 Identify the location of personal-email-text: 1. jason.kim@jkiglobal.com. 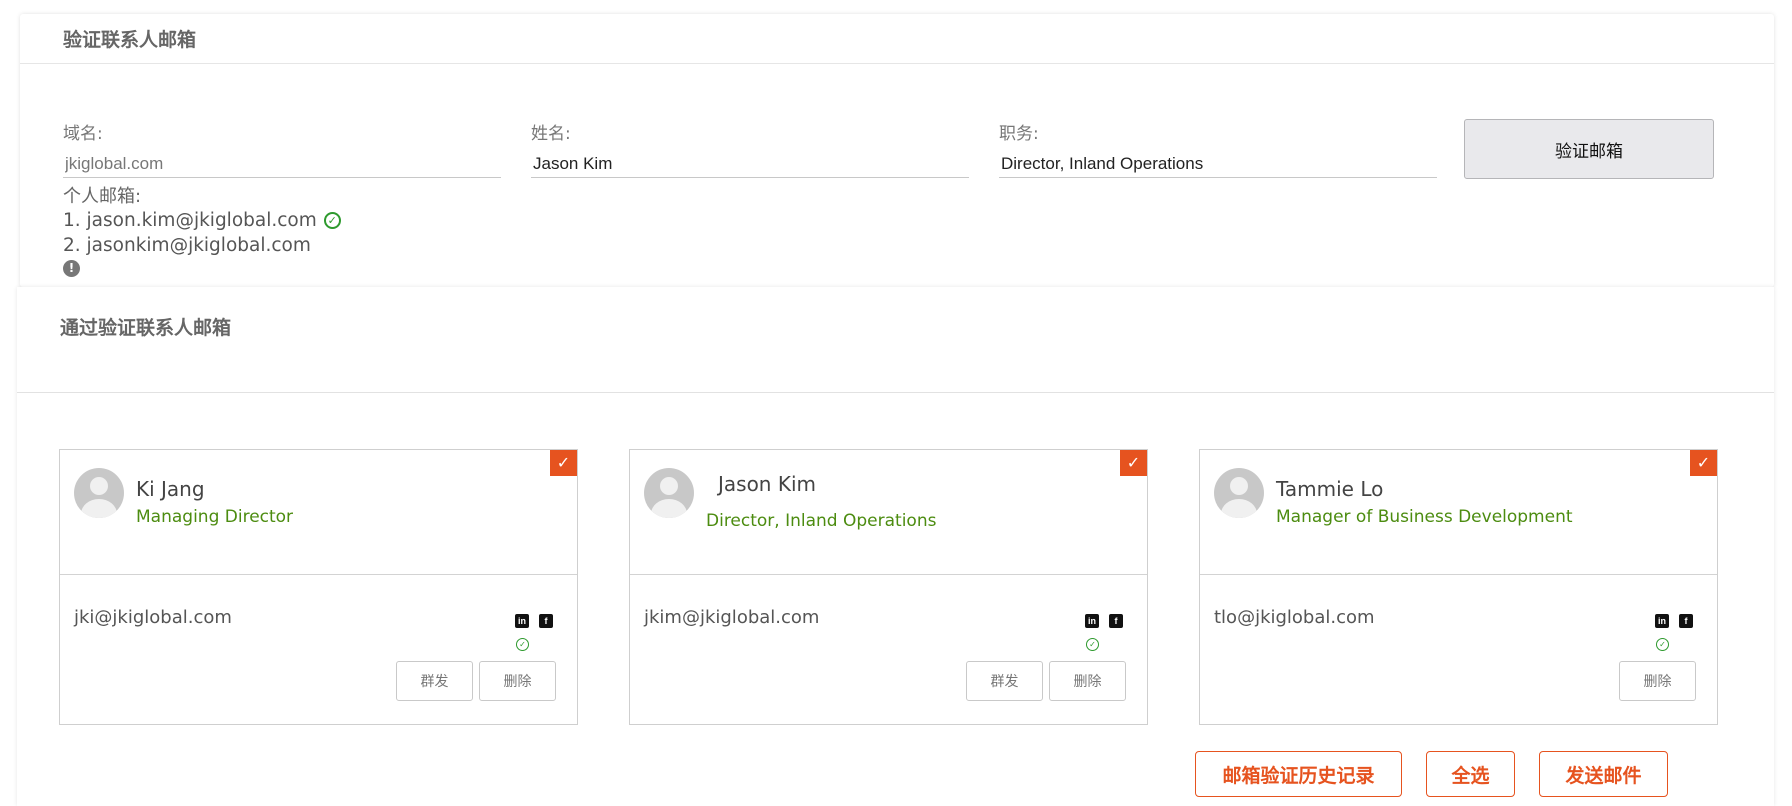
(190, 220).